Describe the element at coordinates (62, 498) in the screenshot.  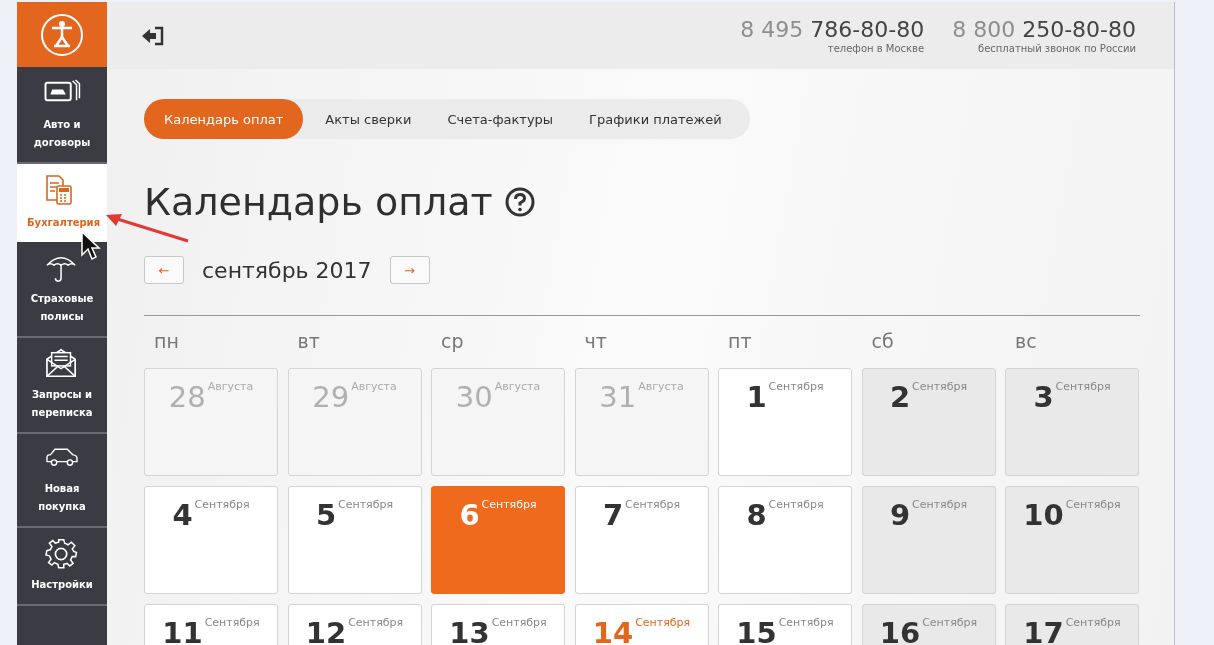
I see `sidebar-label: Новая покупка` at that location.